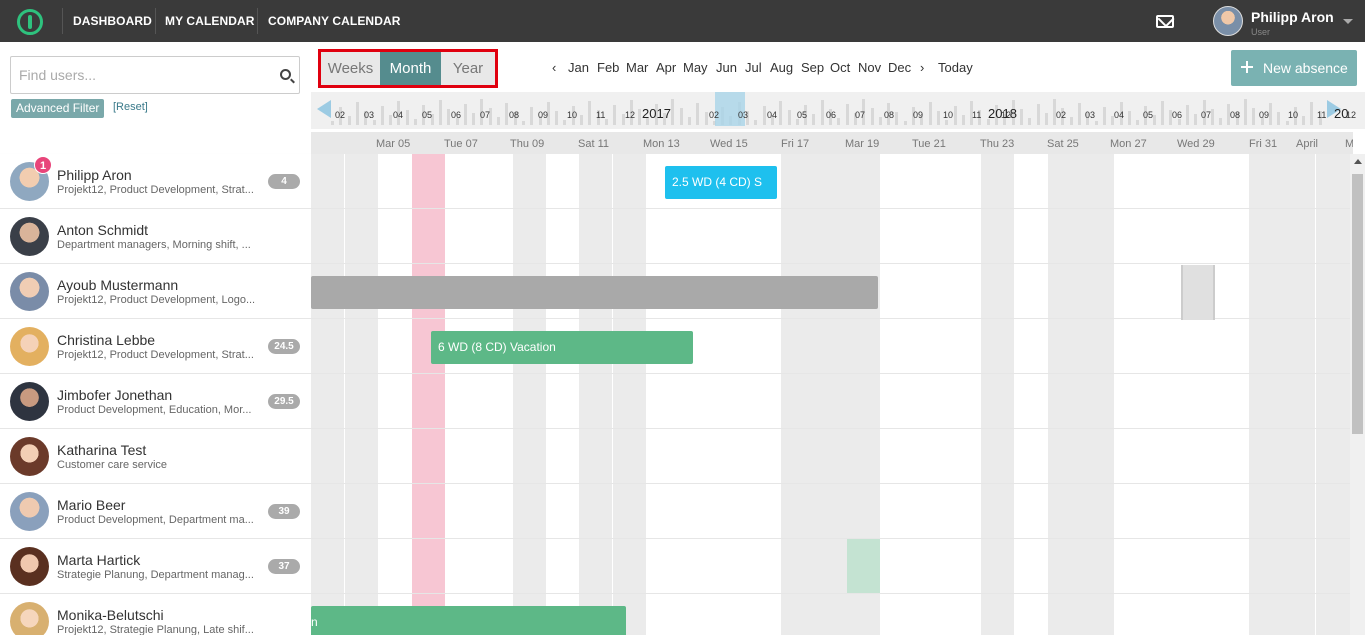  What do you see at coordinates (840, 67) in the screenshot?
I see `month-oct: Oct` at bounding box center [840, 67].